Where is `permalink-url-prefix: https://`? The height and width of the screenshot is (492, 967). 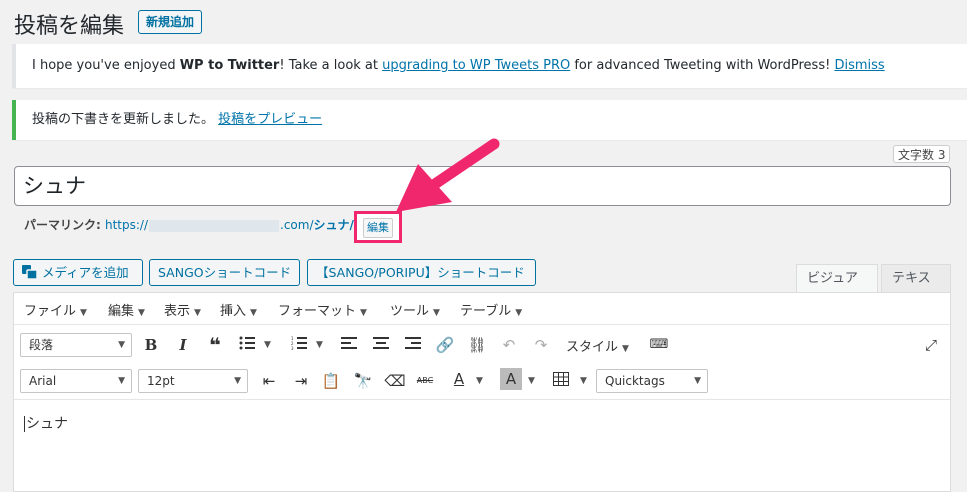 permalink-url-prefix: https:// is located at coordinates (126, 225).